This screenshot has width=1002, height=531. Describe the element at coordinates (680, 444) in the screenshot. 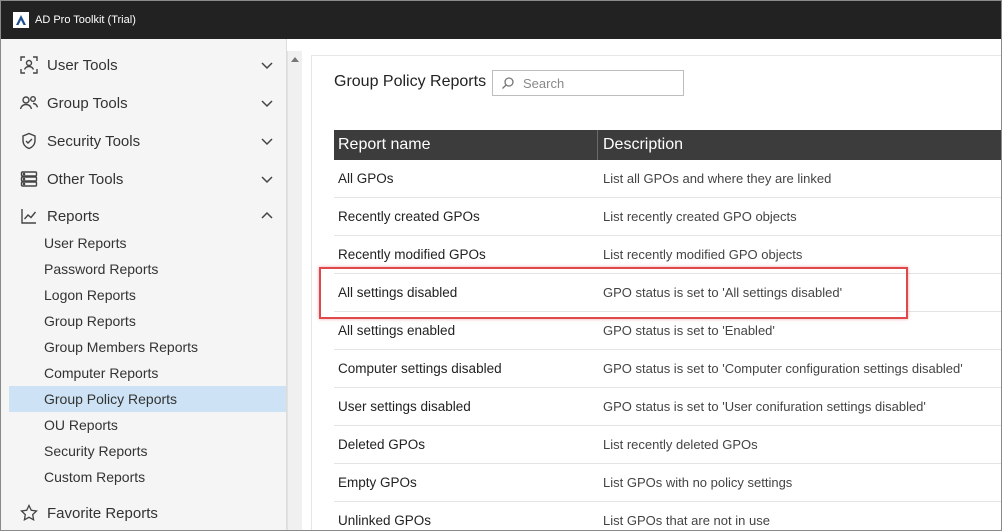

I see `description-cell: List recently deleted GPOs` at that location.